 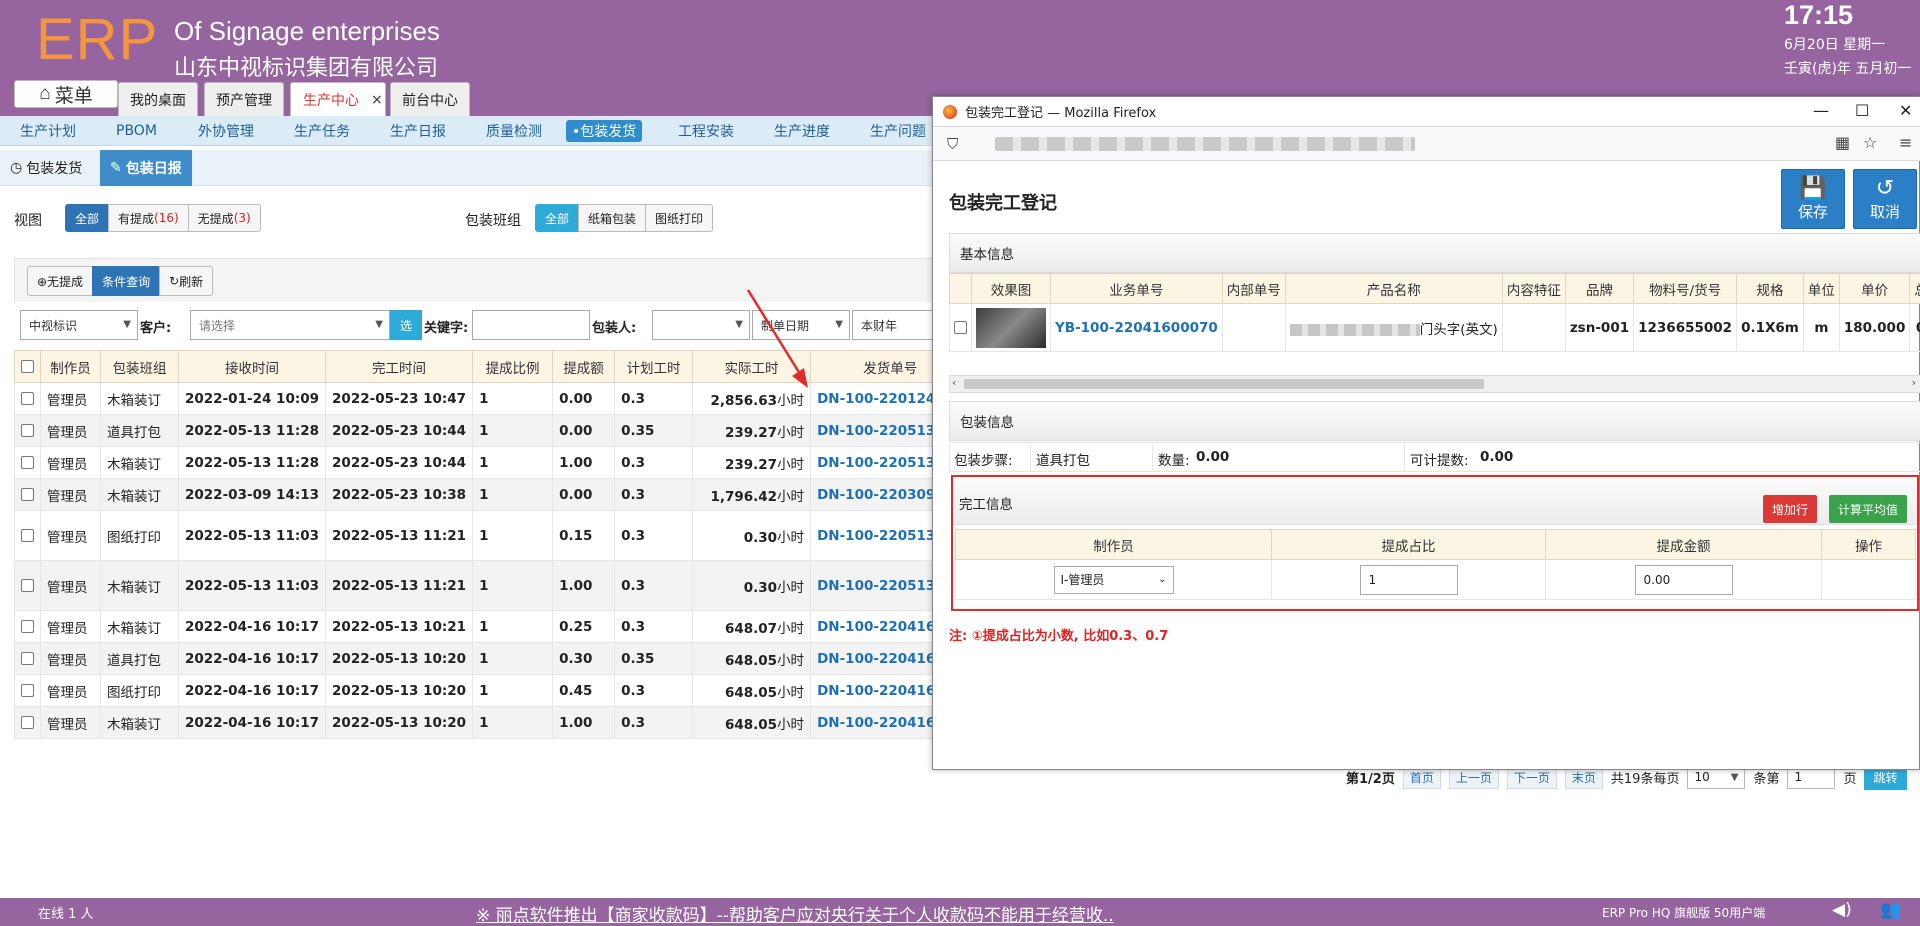 I want to click on col-actual-hours: 实际工时, so click(x=752, y=366).